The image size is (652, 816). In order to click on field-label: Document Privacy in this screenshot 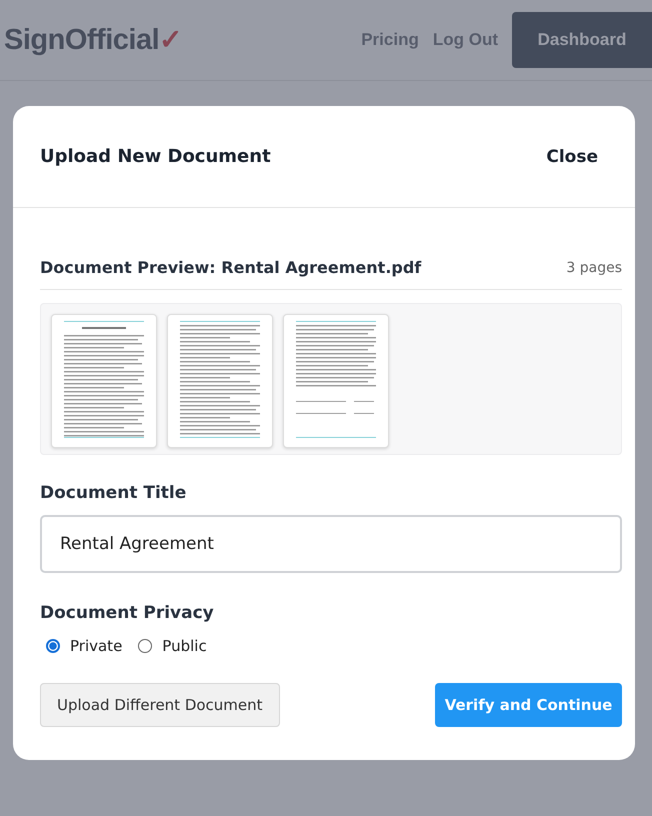, I will do `click(127, 613)`.